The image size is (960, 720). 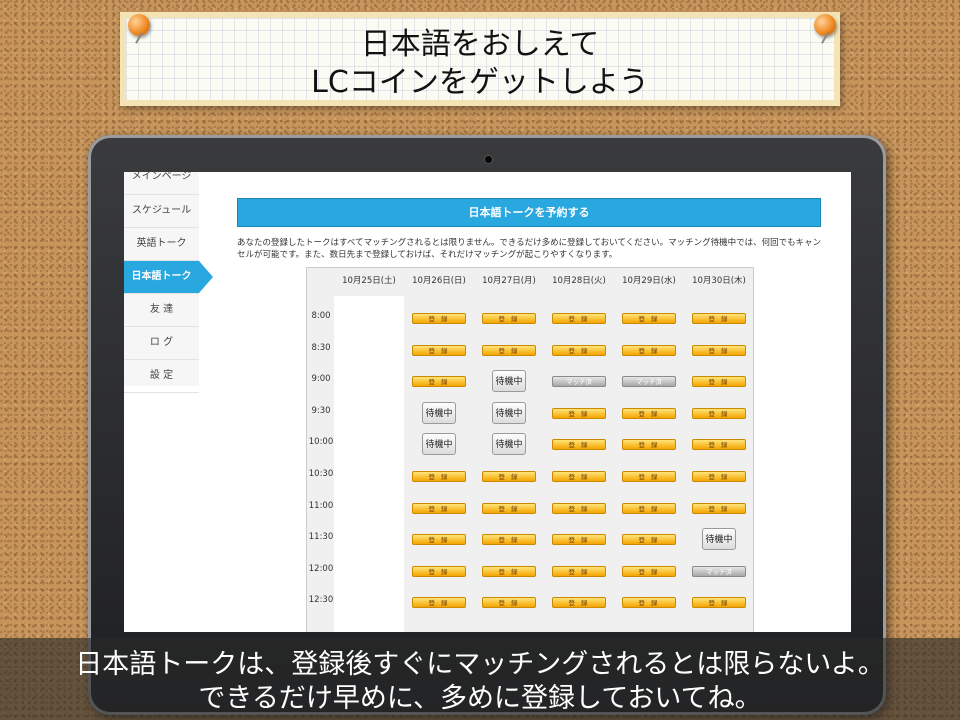 I want to click on time-label: 12:30, so click(x=321, y=600).